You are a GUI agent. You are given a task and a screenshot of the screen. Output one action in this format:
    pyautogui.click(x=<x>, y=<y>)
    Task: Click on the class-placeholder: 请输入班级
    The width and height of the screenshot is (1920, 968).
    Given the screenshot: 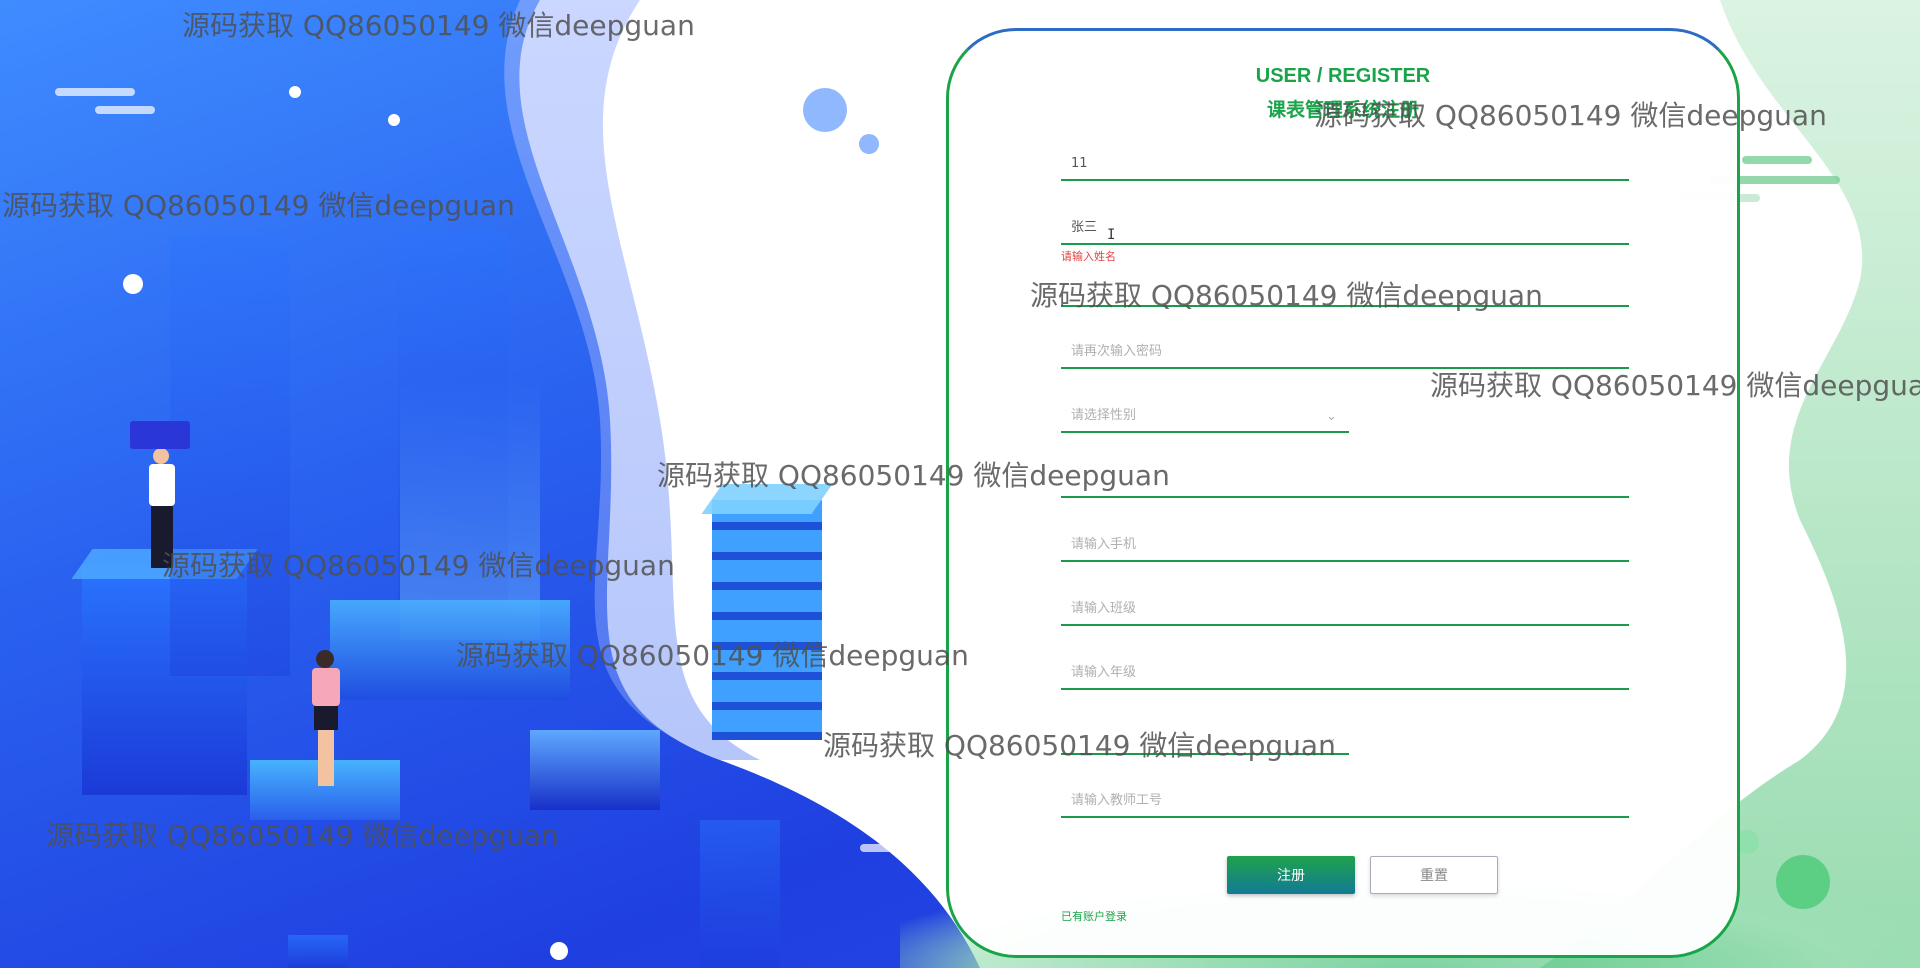 What is the action you would take?
    pyautogui.click(x=1104, y=608)
    